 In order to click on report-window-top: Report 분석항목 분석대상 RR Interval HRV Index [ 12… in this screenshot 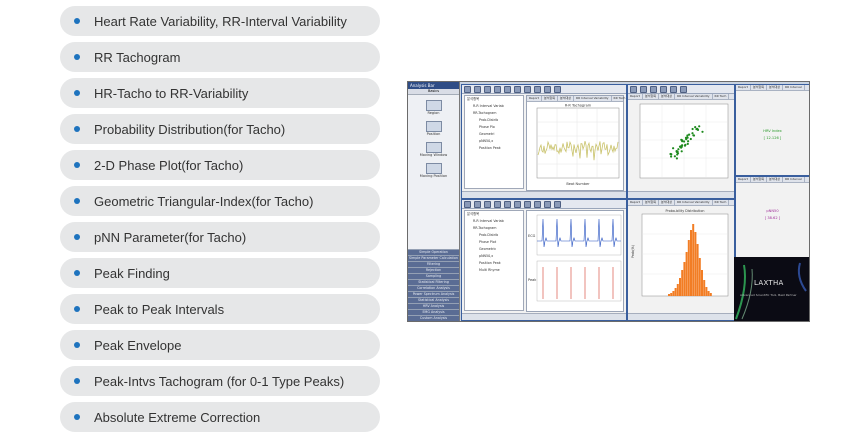, I will do `click(772, 130)`.